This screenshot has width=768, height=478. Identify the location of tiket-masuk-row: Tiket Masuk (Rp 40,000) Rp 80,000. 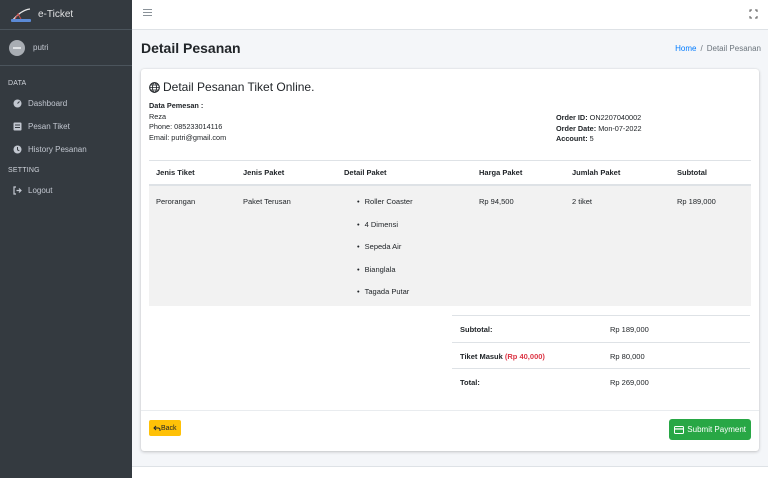
(601, 355).